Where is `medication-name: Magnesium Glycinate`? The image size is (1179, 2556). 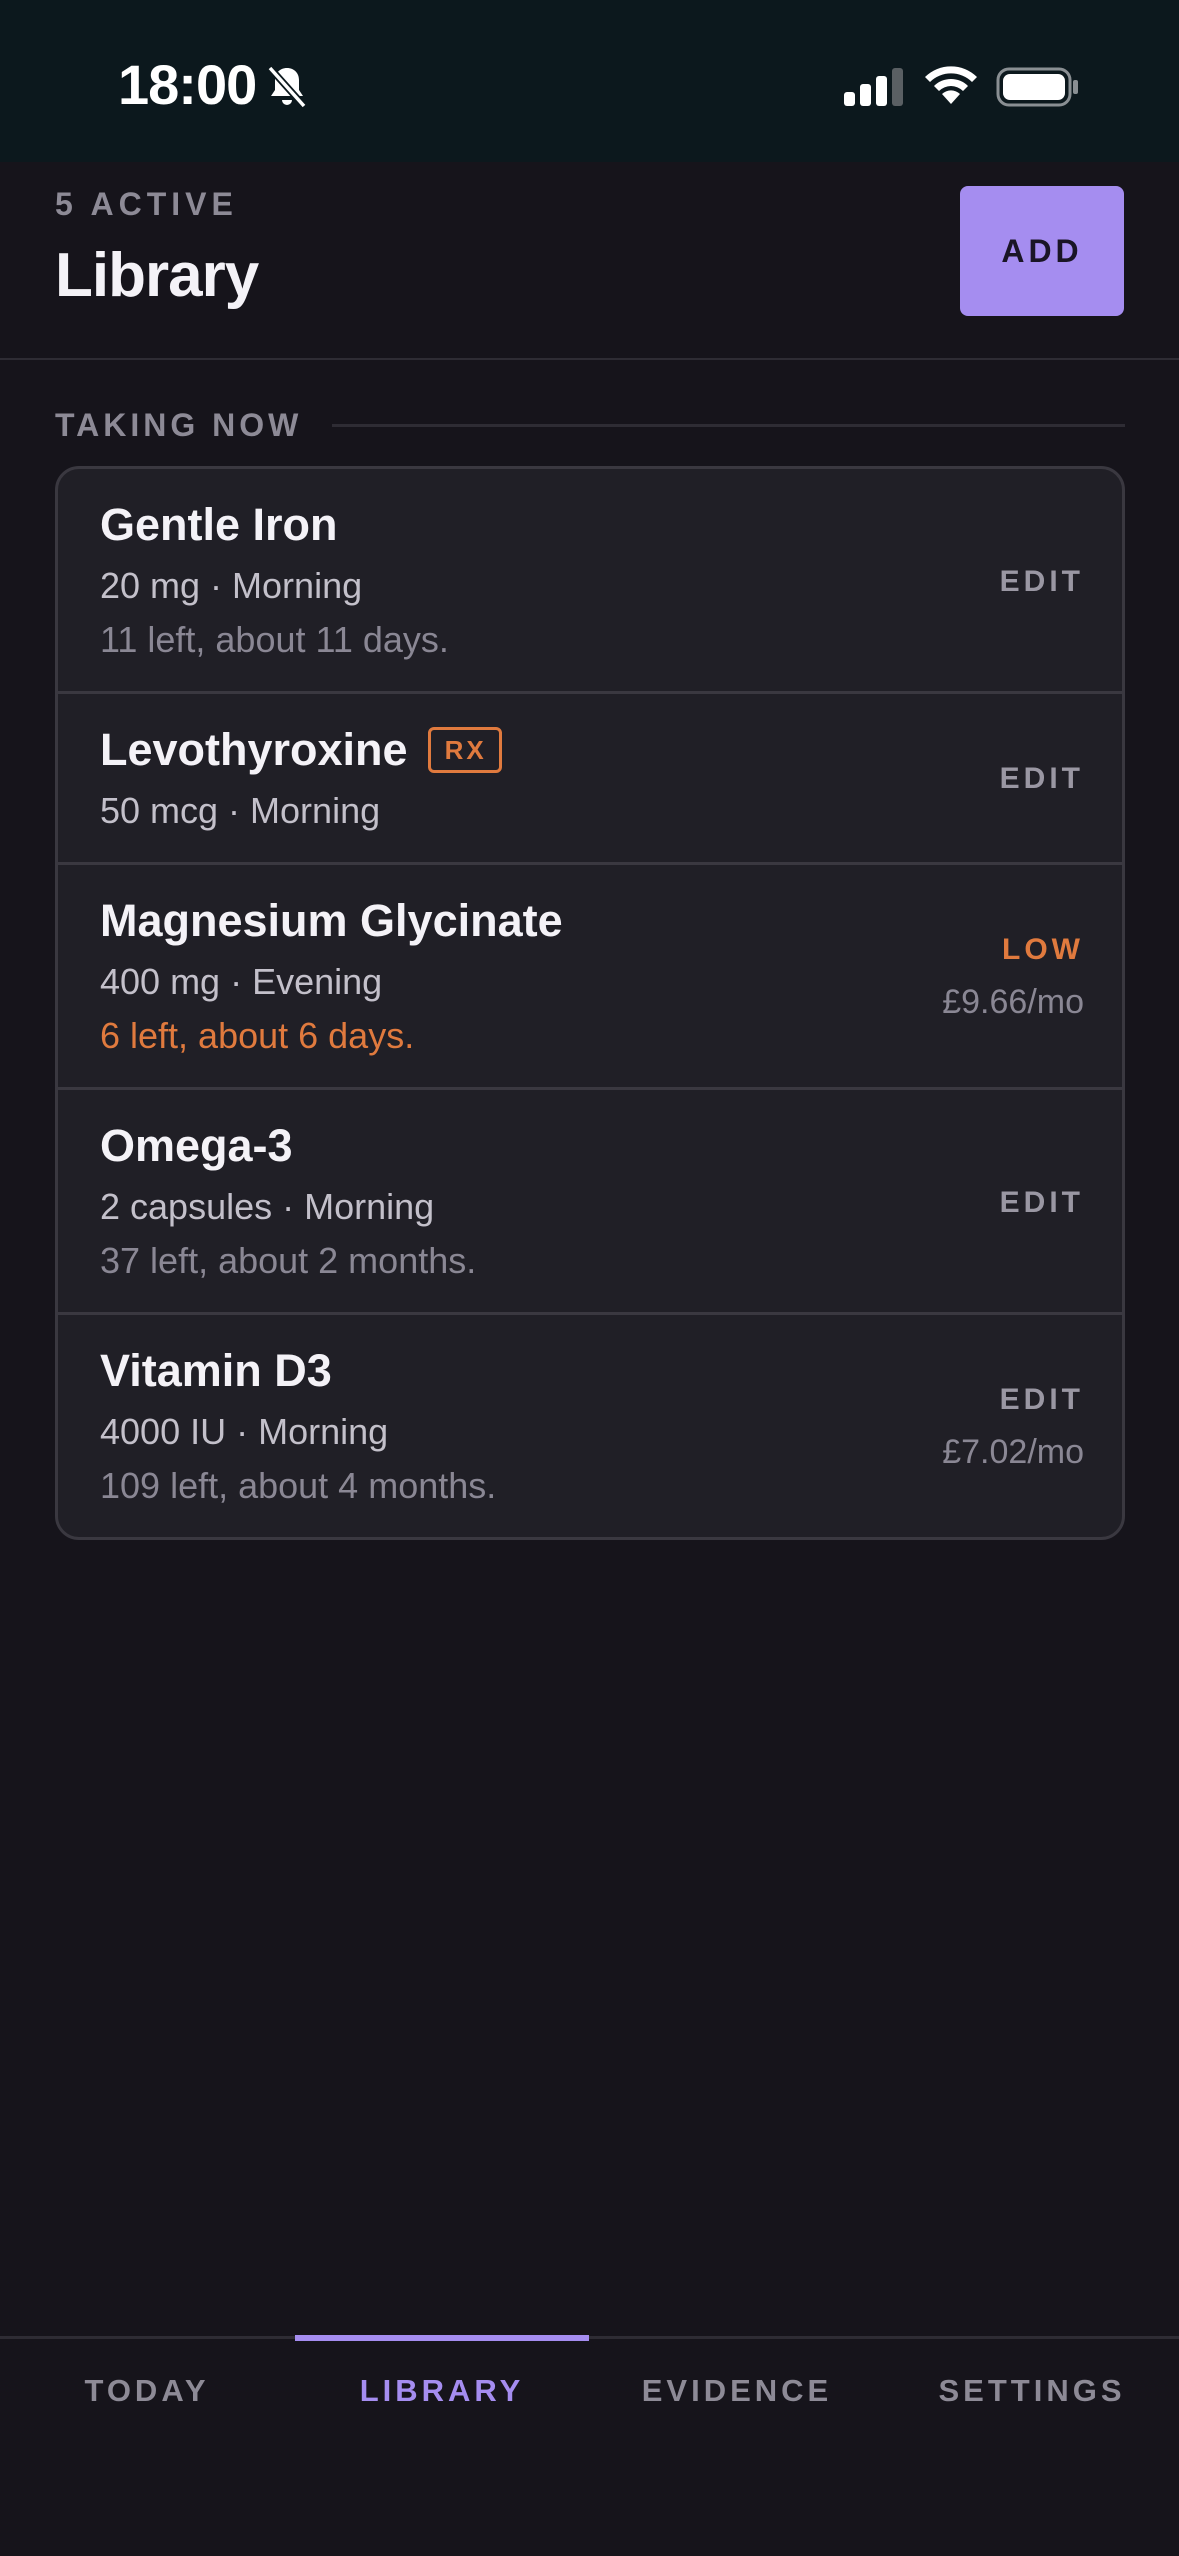 medication-name: Magnesium Glycinate is located at coordinates (331, 920).